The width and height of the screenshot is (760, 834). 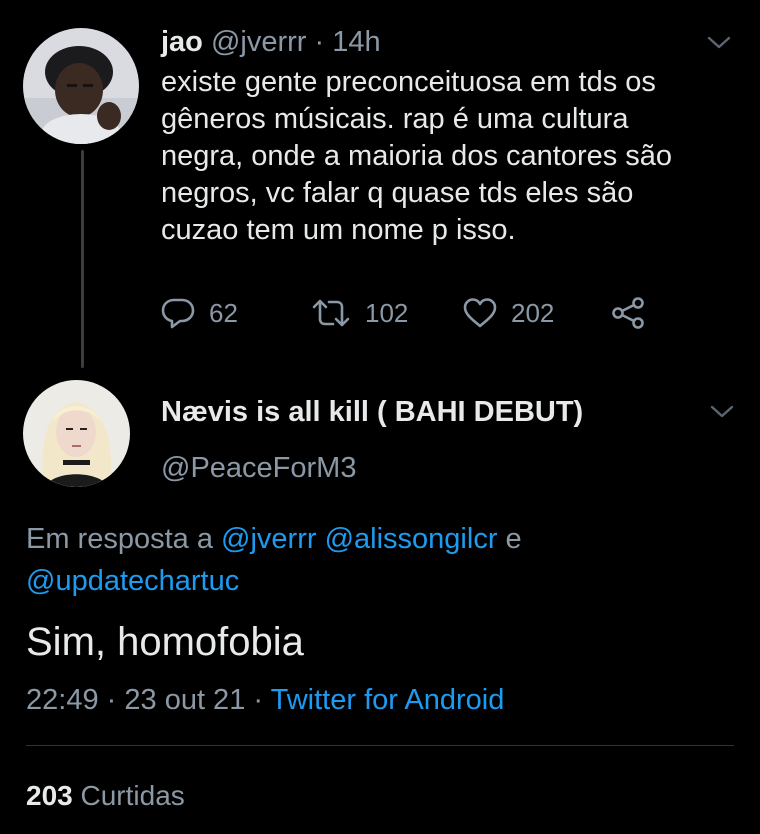 I want to click on tweet1-text-line: negros, vc falar q quase tds eles são, so click(x=397, y=193).